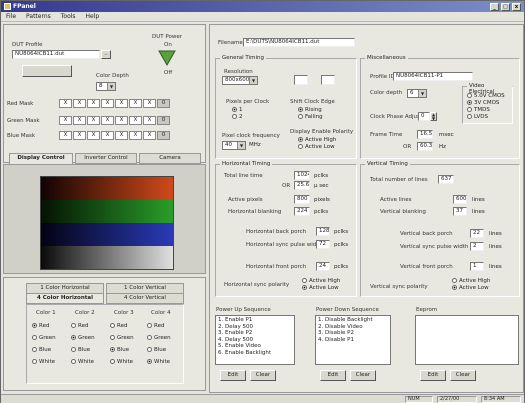  What do you see at coordinates (82, 362) in the screenshot?
I see `color-2-white-radio: White` at bounding box center [82, 362].